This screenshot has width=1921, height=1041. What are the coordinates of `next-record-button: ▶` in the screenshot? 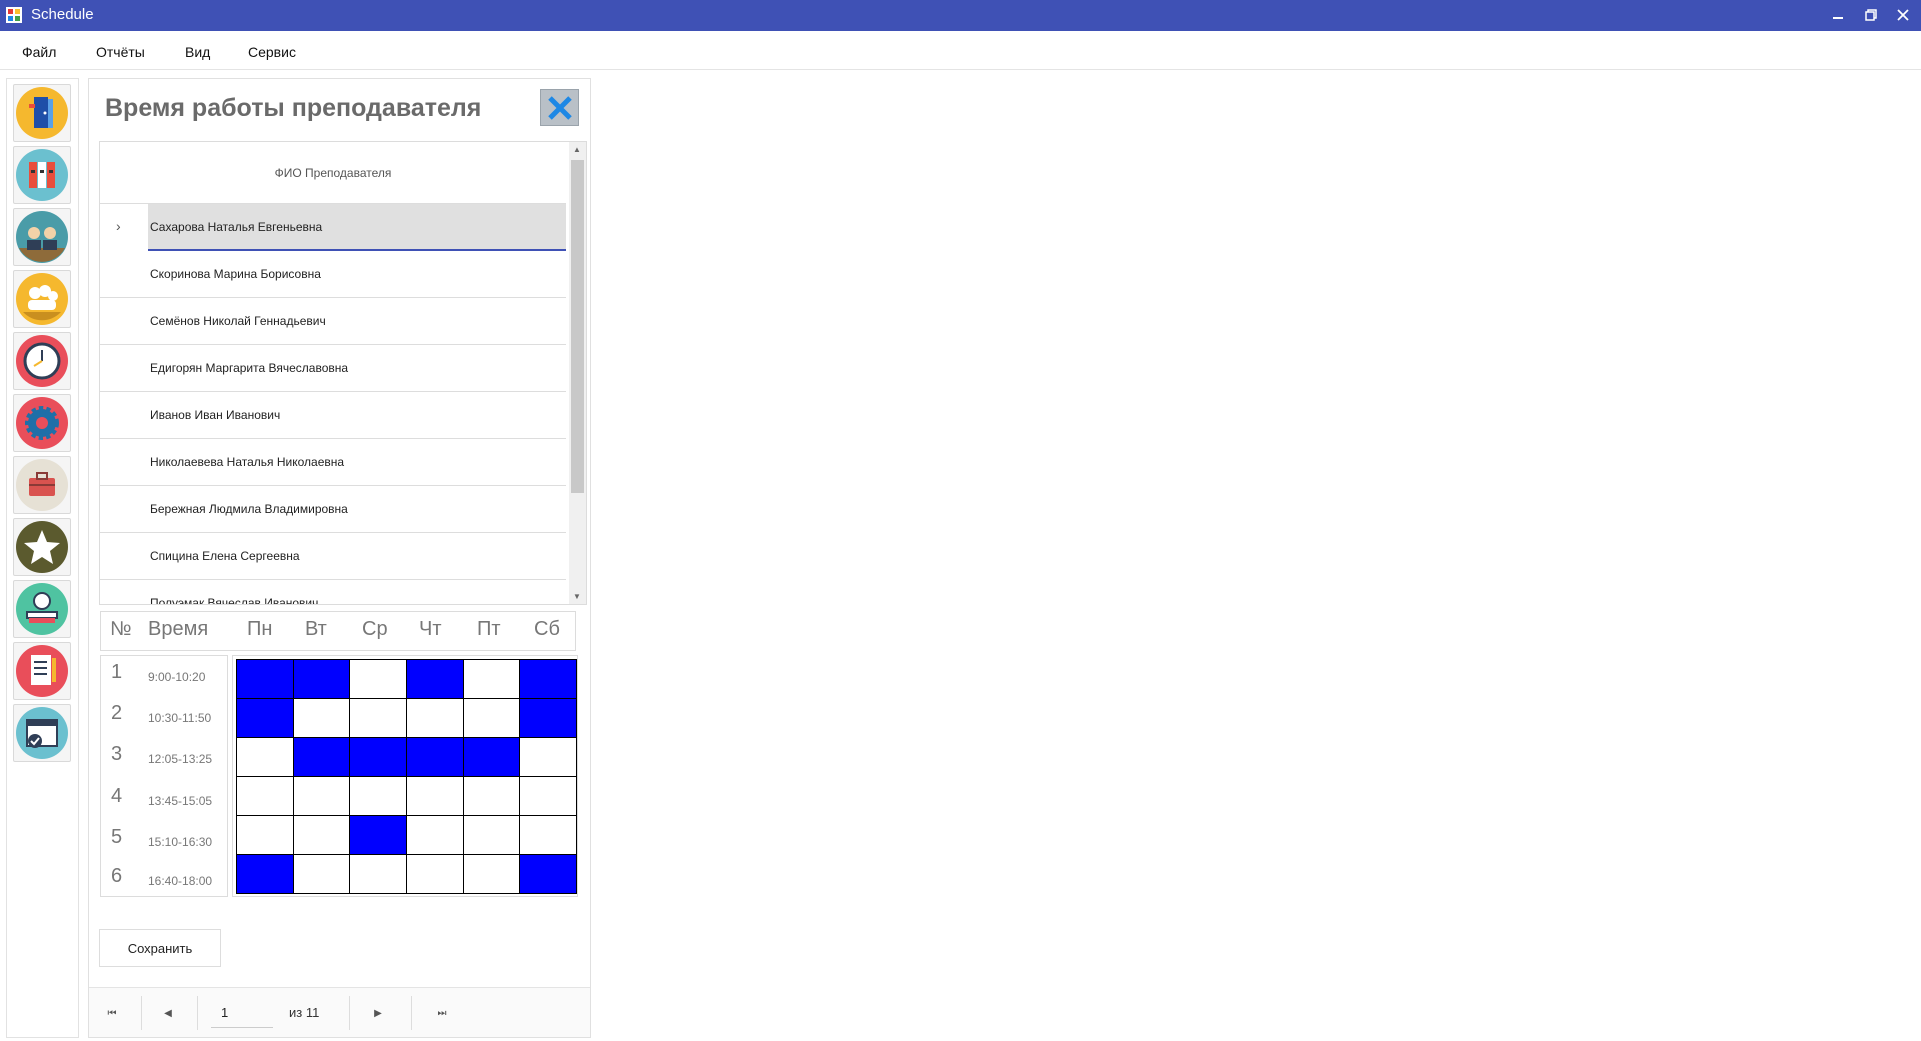 It's located at (378, 1013).